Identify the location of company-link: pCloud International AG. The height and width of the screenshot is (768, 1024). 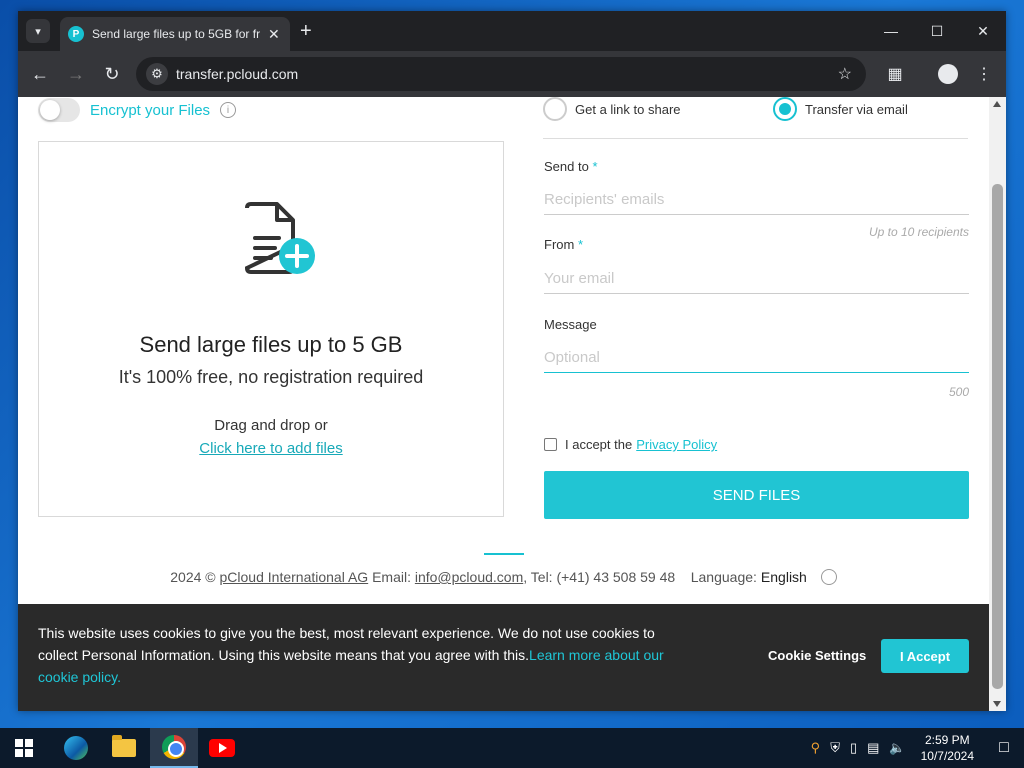
(294, 577).